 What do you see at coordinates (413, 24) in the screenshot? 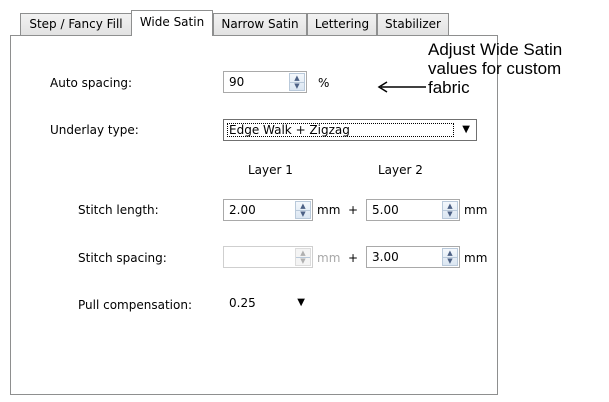
I see `tab-stabilizer: Stabilizer` at bounding box center [413, 24].